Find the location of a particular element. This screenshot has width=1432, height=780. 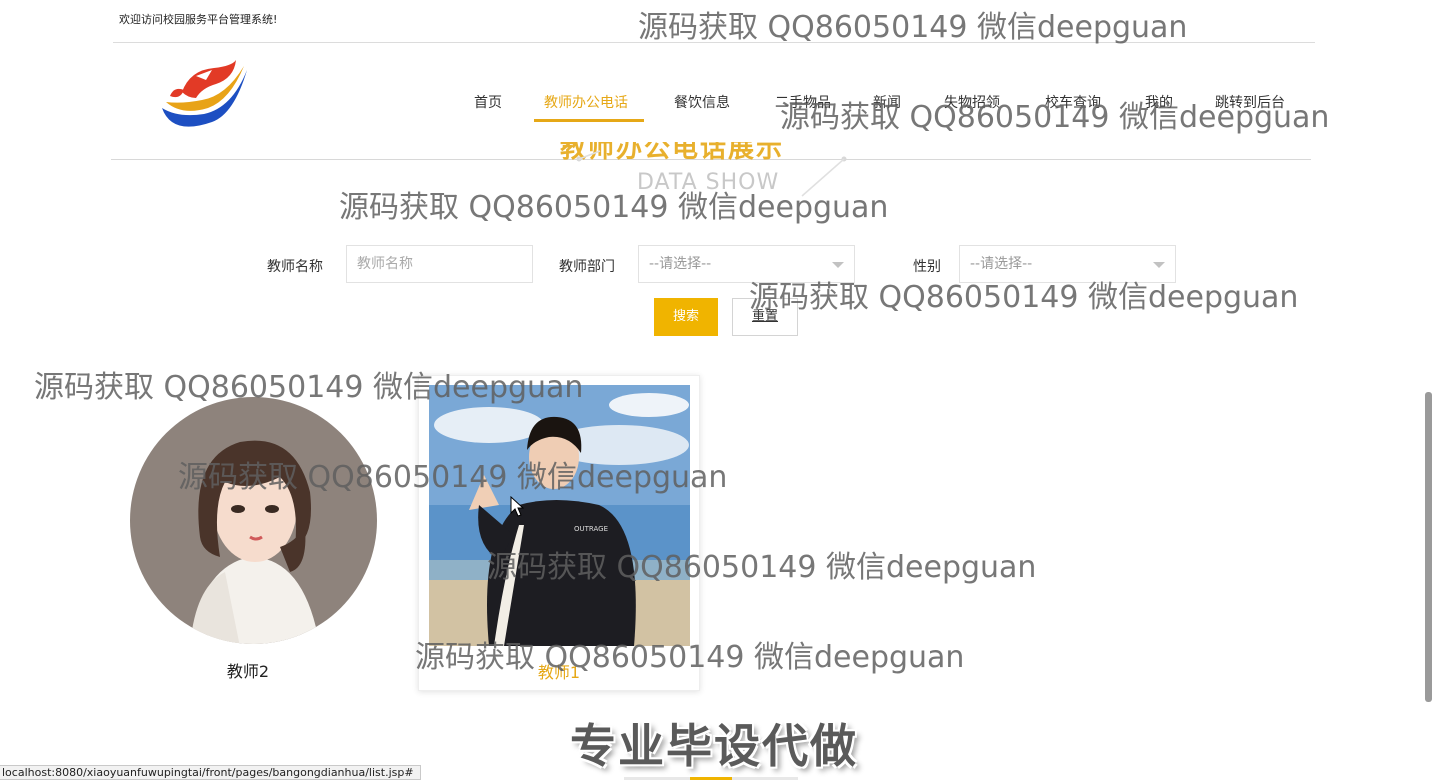

teacher-card: 教师2 is located at coordinates (248, 537).